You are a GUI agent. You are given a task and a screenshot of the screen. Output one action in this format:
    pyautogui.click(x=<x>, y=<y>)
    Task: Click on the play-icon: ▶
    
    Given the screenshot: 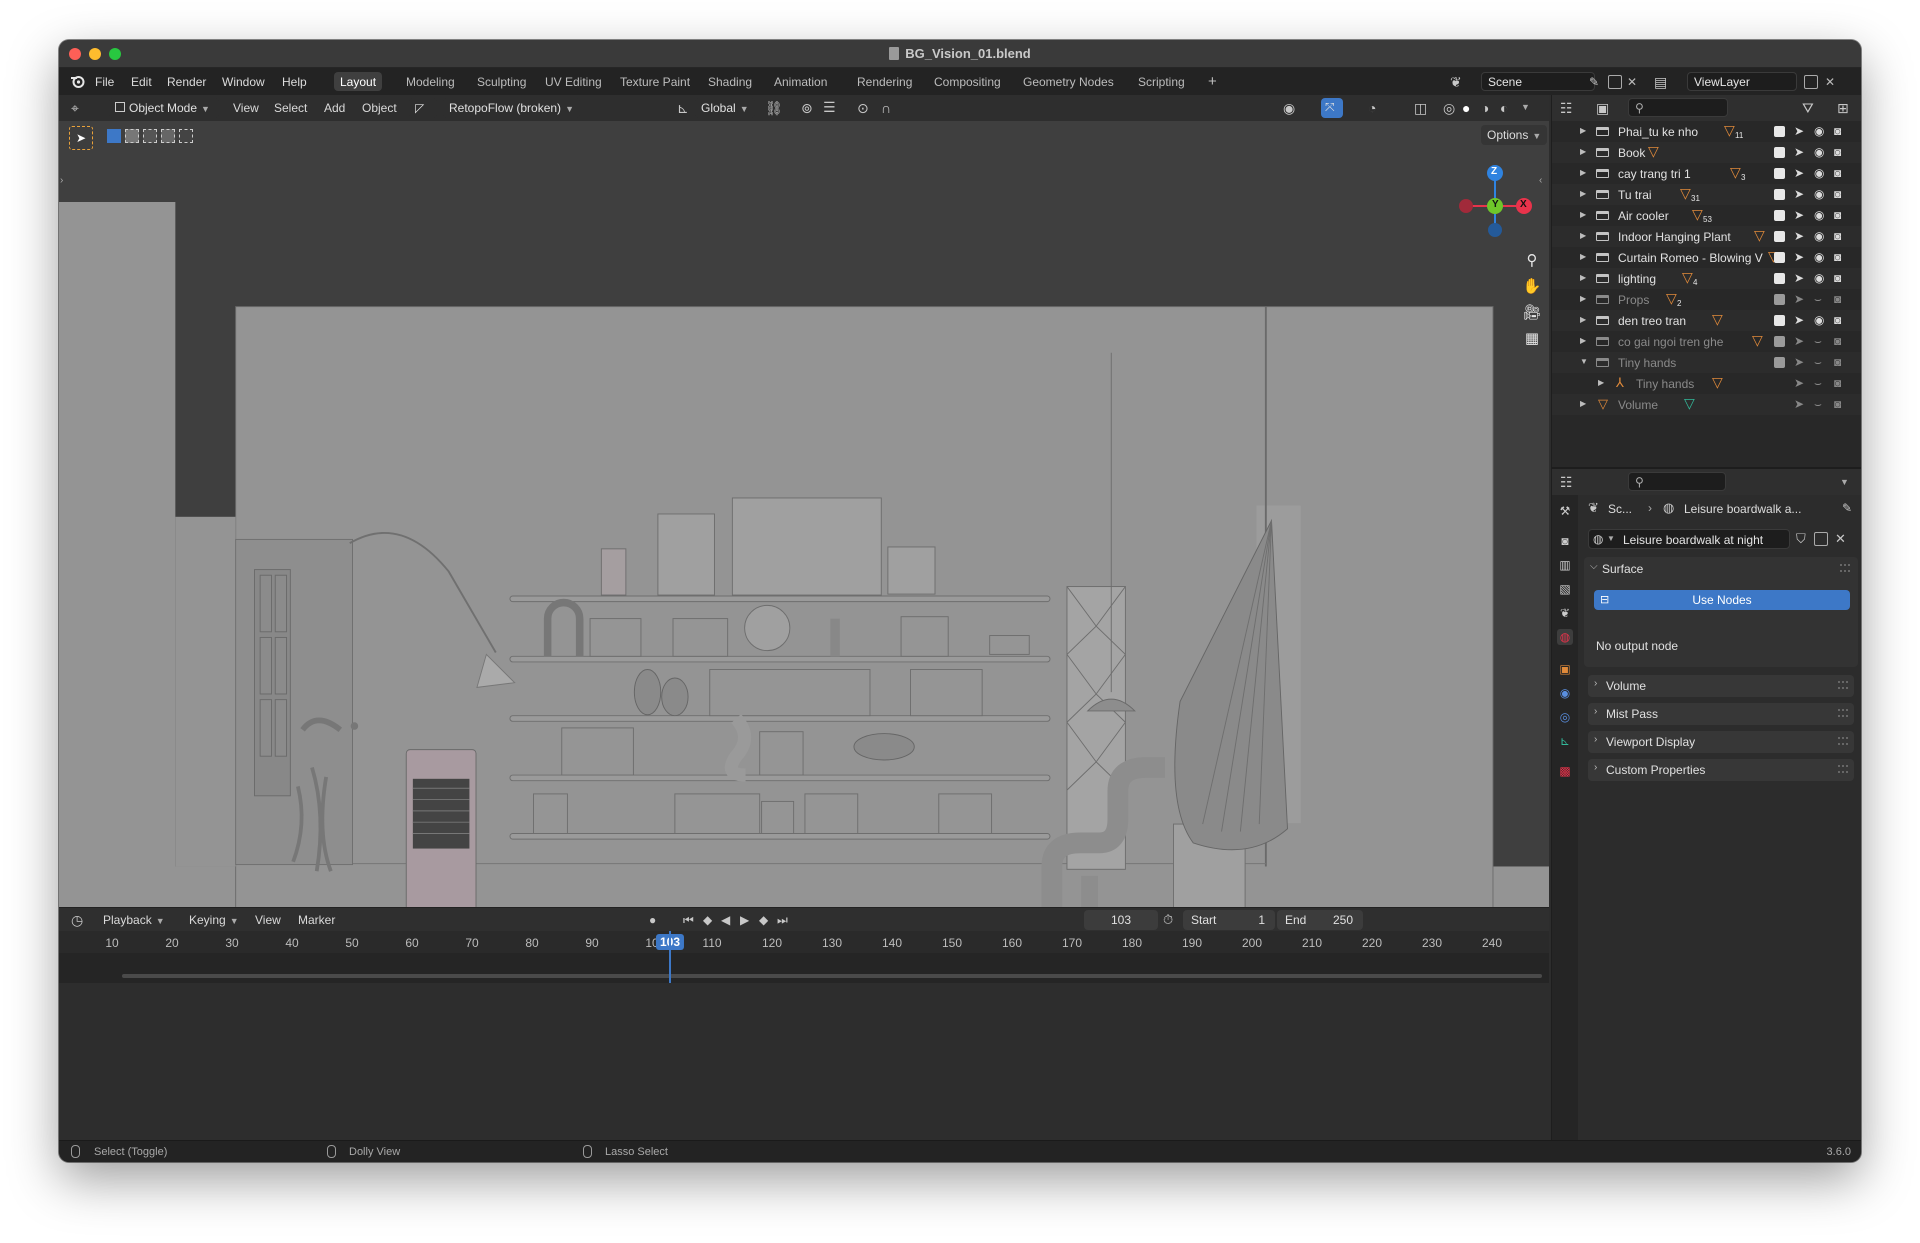 What is the action you would take?
    pyautogui.click(x=744, y=920)
    